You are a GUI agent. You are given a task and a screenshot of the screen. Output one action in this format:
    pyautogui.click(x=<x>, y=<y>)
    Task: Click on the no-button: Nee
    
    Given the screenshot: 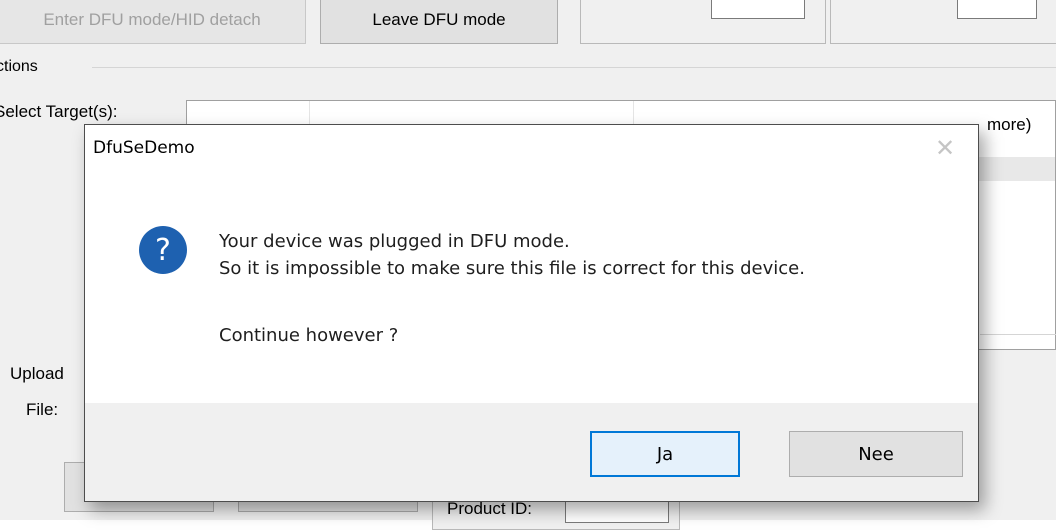 What is the action you would take?
    pyautogui.click(x=876, y=454)
    